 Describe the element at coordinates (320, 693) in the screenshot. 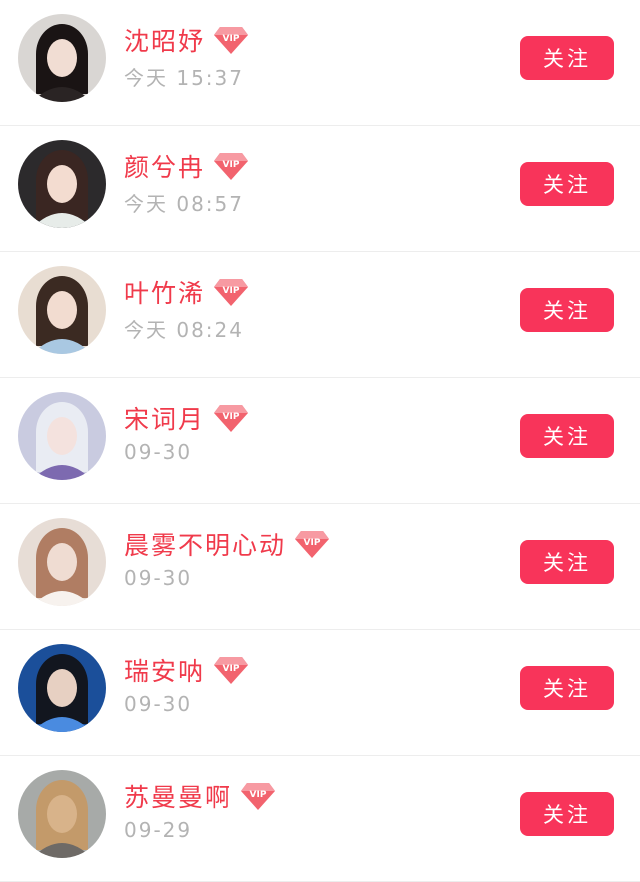

I see `list-item: 瑞安呐 VIP 09-30 关注` at that location.